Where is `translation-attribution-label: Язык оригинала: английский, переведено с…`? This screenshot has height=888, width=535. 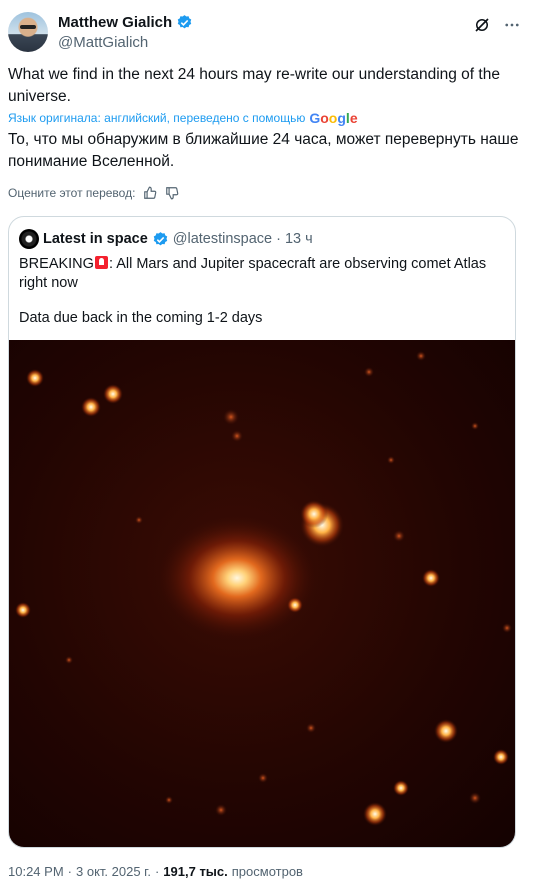
translation-attribution-label: Язык оригинала: английский, переведено с… is located at coordinates (157, 118).